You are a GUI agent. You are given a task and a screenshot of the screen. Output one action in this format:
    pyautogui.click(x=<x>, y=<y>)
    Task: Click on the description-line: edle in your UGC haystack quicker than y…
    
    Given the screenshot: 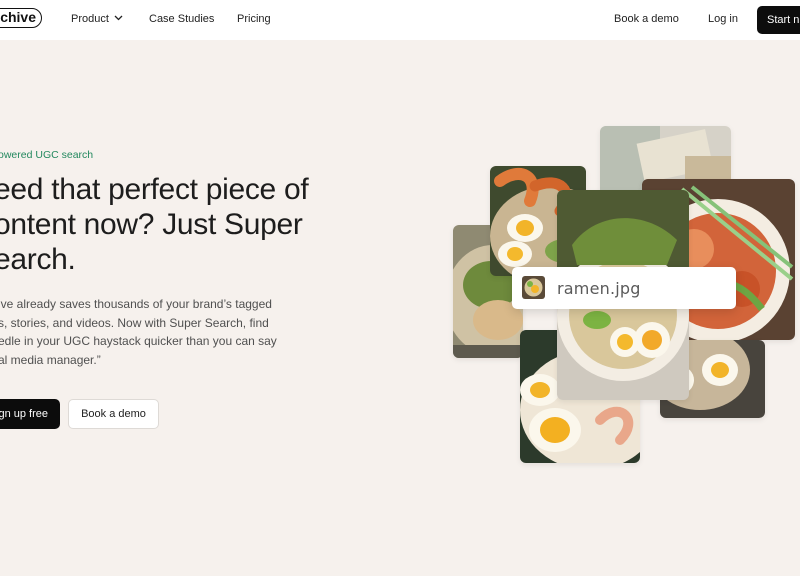 What is the action you would take?
    pyautogui.click(x=138, y=341)
    